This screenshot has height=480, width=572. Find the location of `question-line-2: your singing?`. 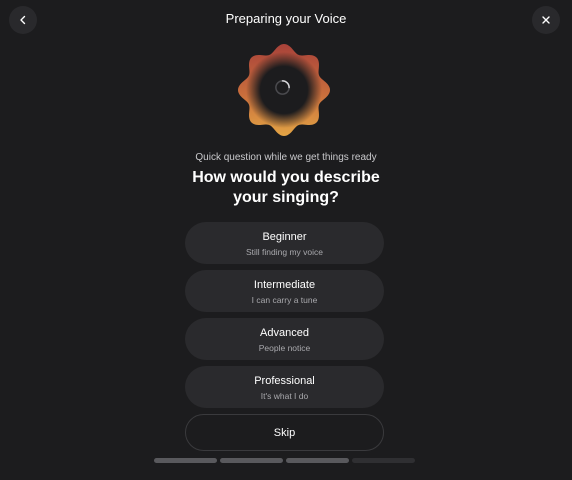

question-line-2: your singing? is located at coordinates (286, 197).